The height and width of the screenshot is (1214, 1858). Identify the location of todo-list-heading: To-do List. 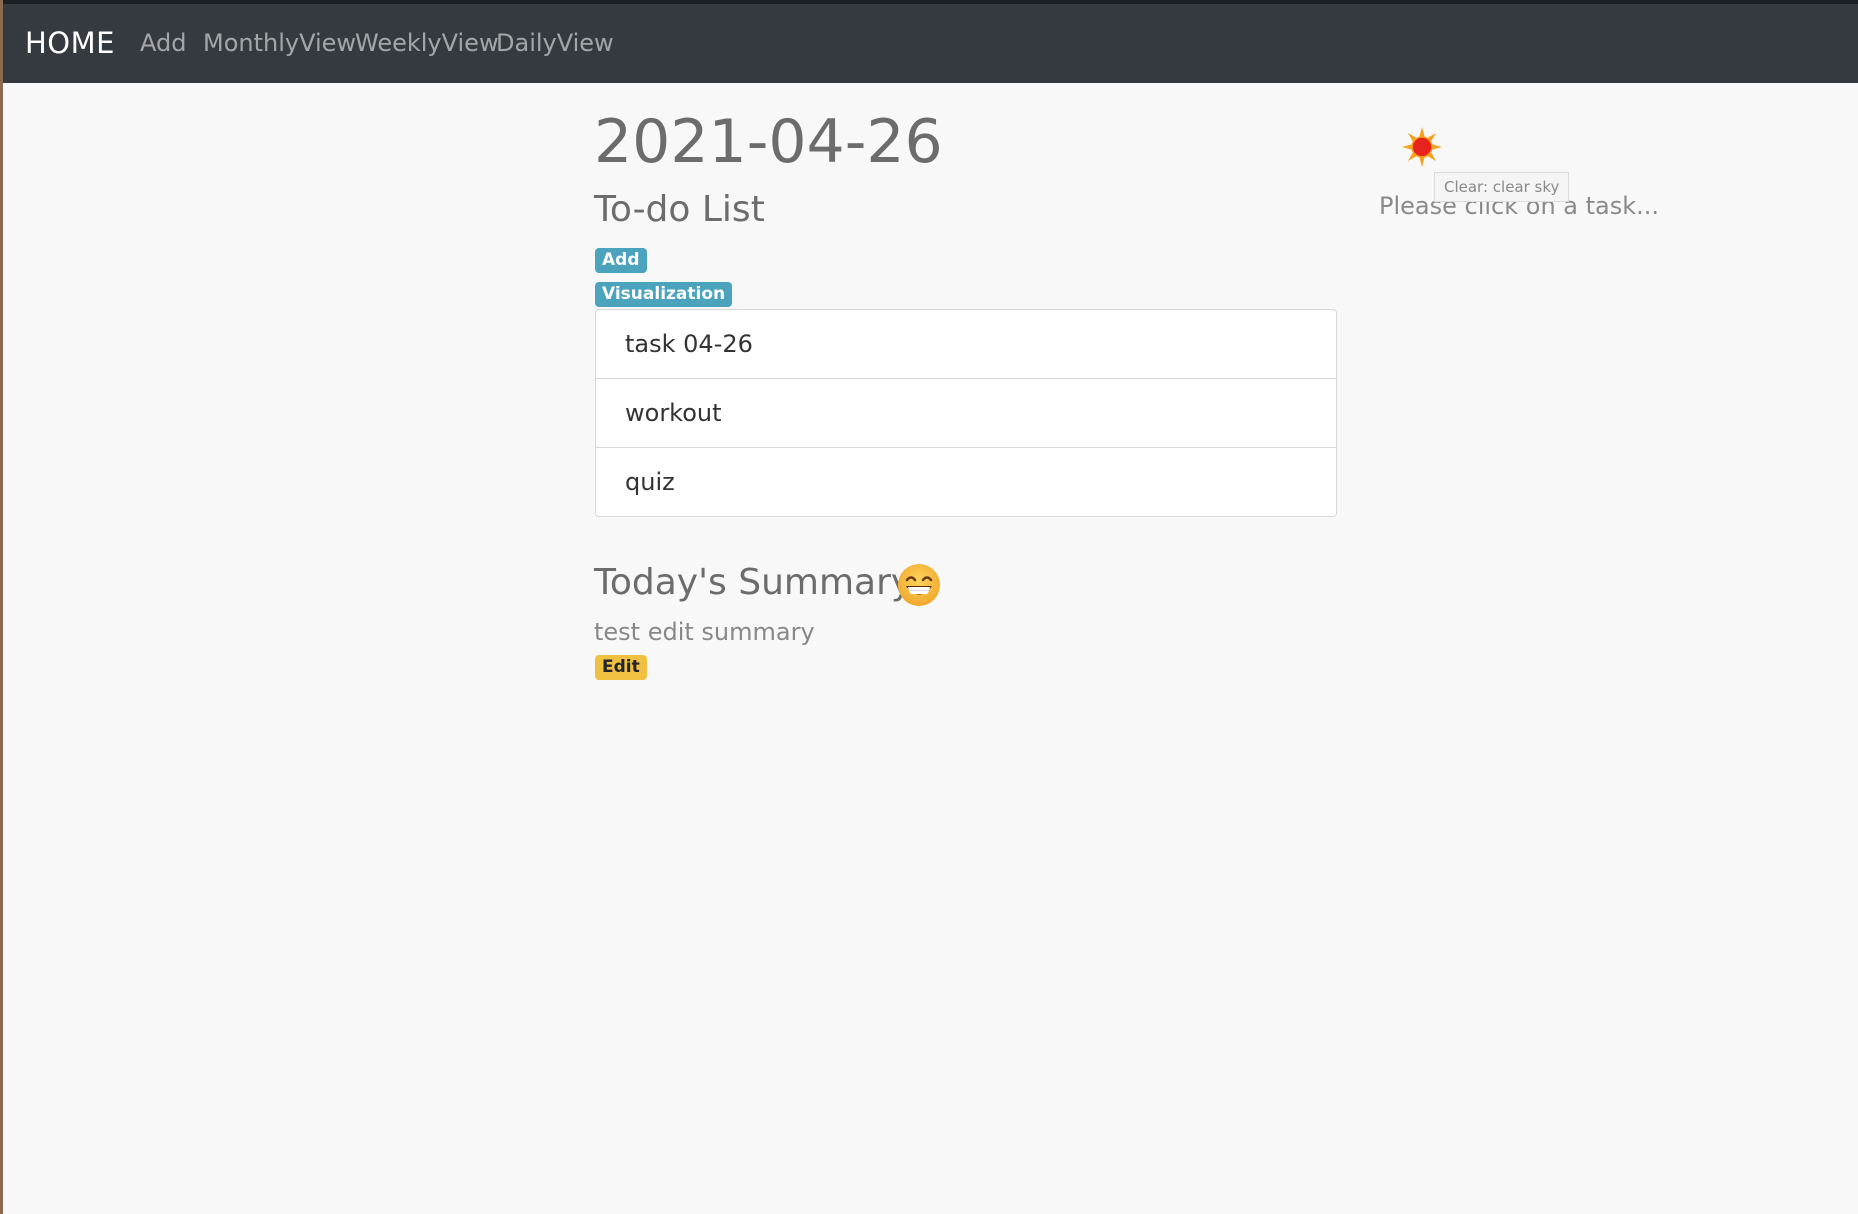
(679, 209).